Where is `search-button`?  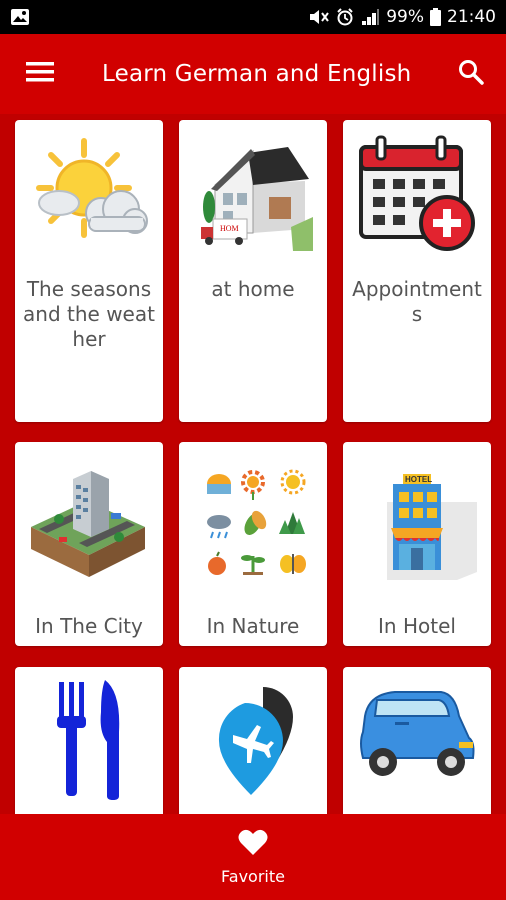 search-button is located at coordinates (471, 74).